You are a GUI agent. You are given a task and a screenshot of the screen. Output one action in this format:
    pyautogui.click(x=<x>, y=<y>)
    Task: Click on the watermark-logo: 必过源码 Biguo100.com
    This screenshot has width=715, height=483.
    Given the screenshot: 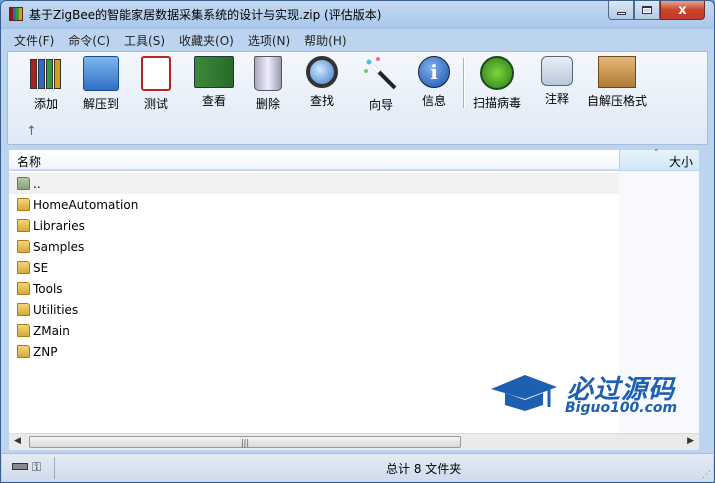 What is the action you would take?
    pyautogui.click(x=589, y=395)
    